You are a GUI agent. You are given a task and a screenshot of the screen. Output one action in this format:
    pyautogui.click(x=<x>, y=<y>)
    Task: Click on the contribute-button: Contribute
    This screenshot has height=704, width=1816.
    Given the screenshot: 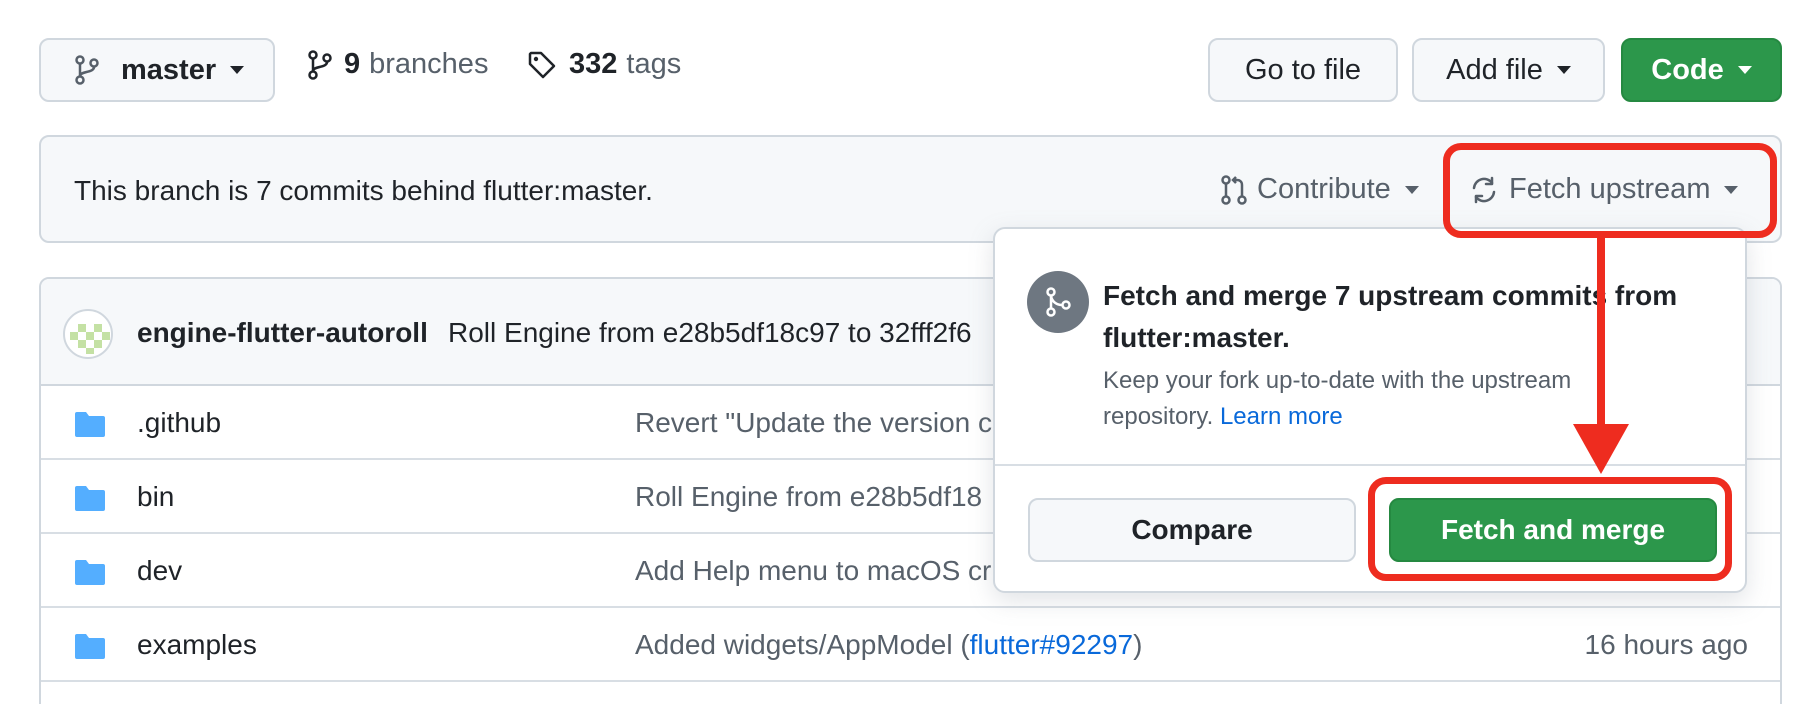 What is the action you would take?
    pyautogui.click(x=1320, y=189)
    